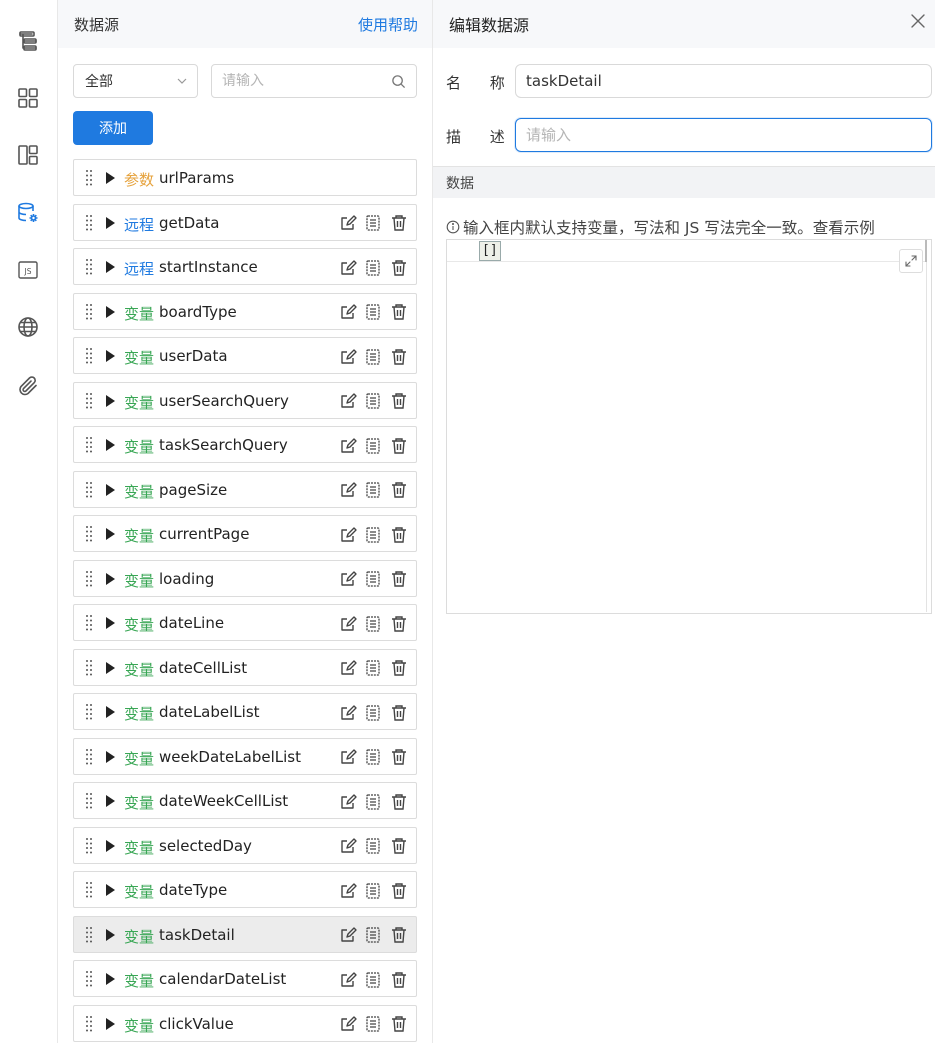 Image resolution: width=935 pixels, height=1043 pixels. What do you see at coordinates (245, 1023) in the screenshot?
I see `datasource-item: 变量 clickValue` at bounding box center [245, 1023].